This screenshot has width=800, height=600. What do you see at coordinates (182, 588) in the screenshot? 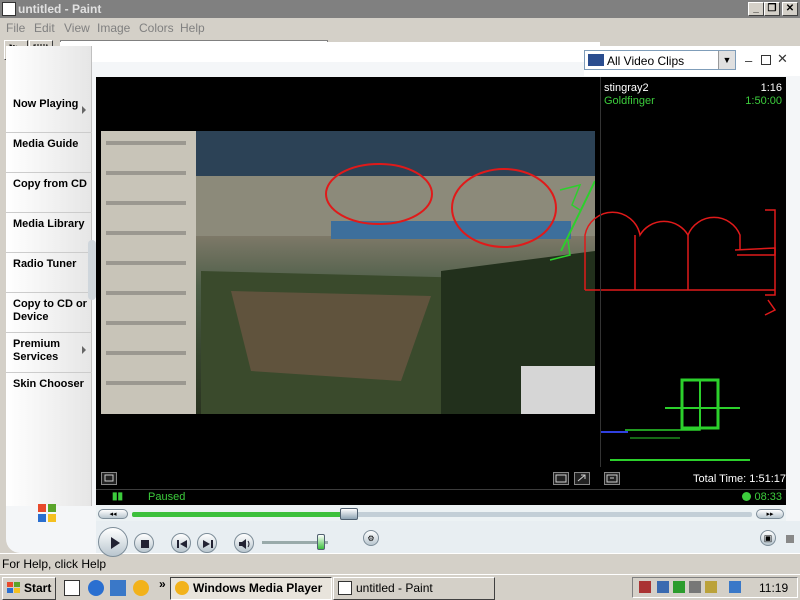
I see `wmp-icon` at bounding box center [182, 588].